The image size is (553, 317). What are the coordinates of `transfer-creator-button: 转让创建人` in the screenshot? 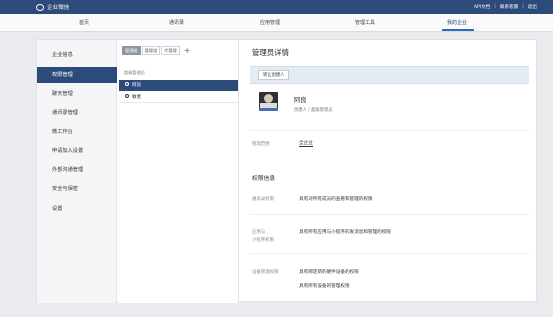 It's located at (274, 75).